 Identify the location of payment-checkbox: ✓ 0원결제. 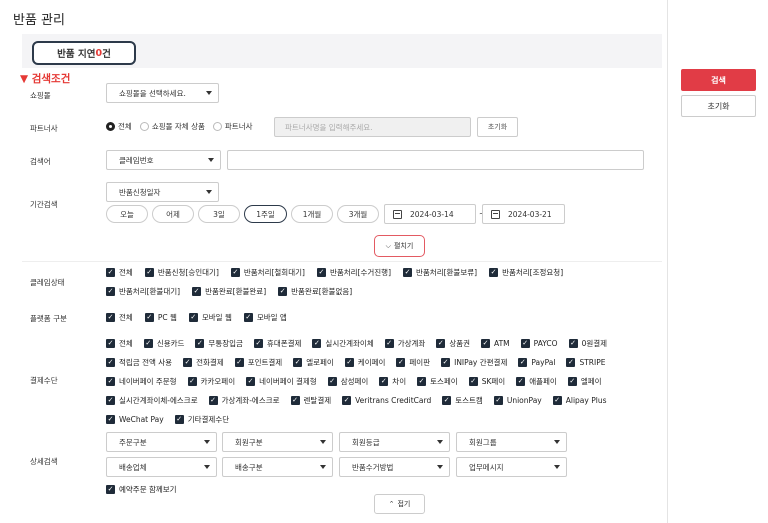
(587, 343).